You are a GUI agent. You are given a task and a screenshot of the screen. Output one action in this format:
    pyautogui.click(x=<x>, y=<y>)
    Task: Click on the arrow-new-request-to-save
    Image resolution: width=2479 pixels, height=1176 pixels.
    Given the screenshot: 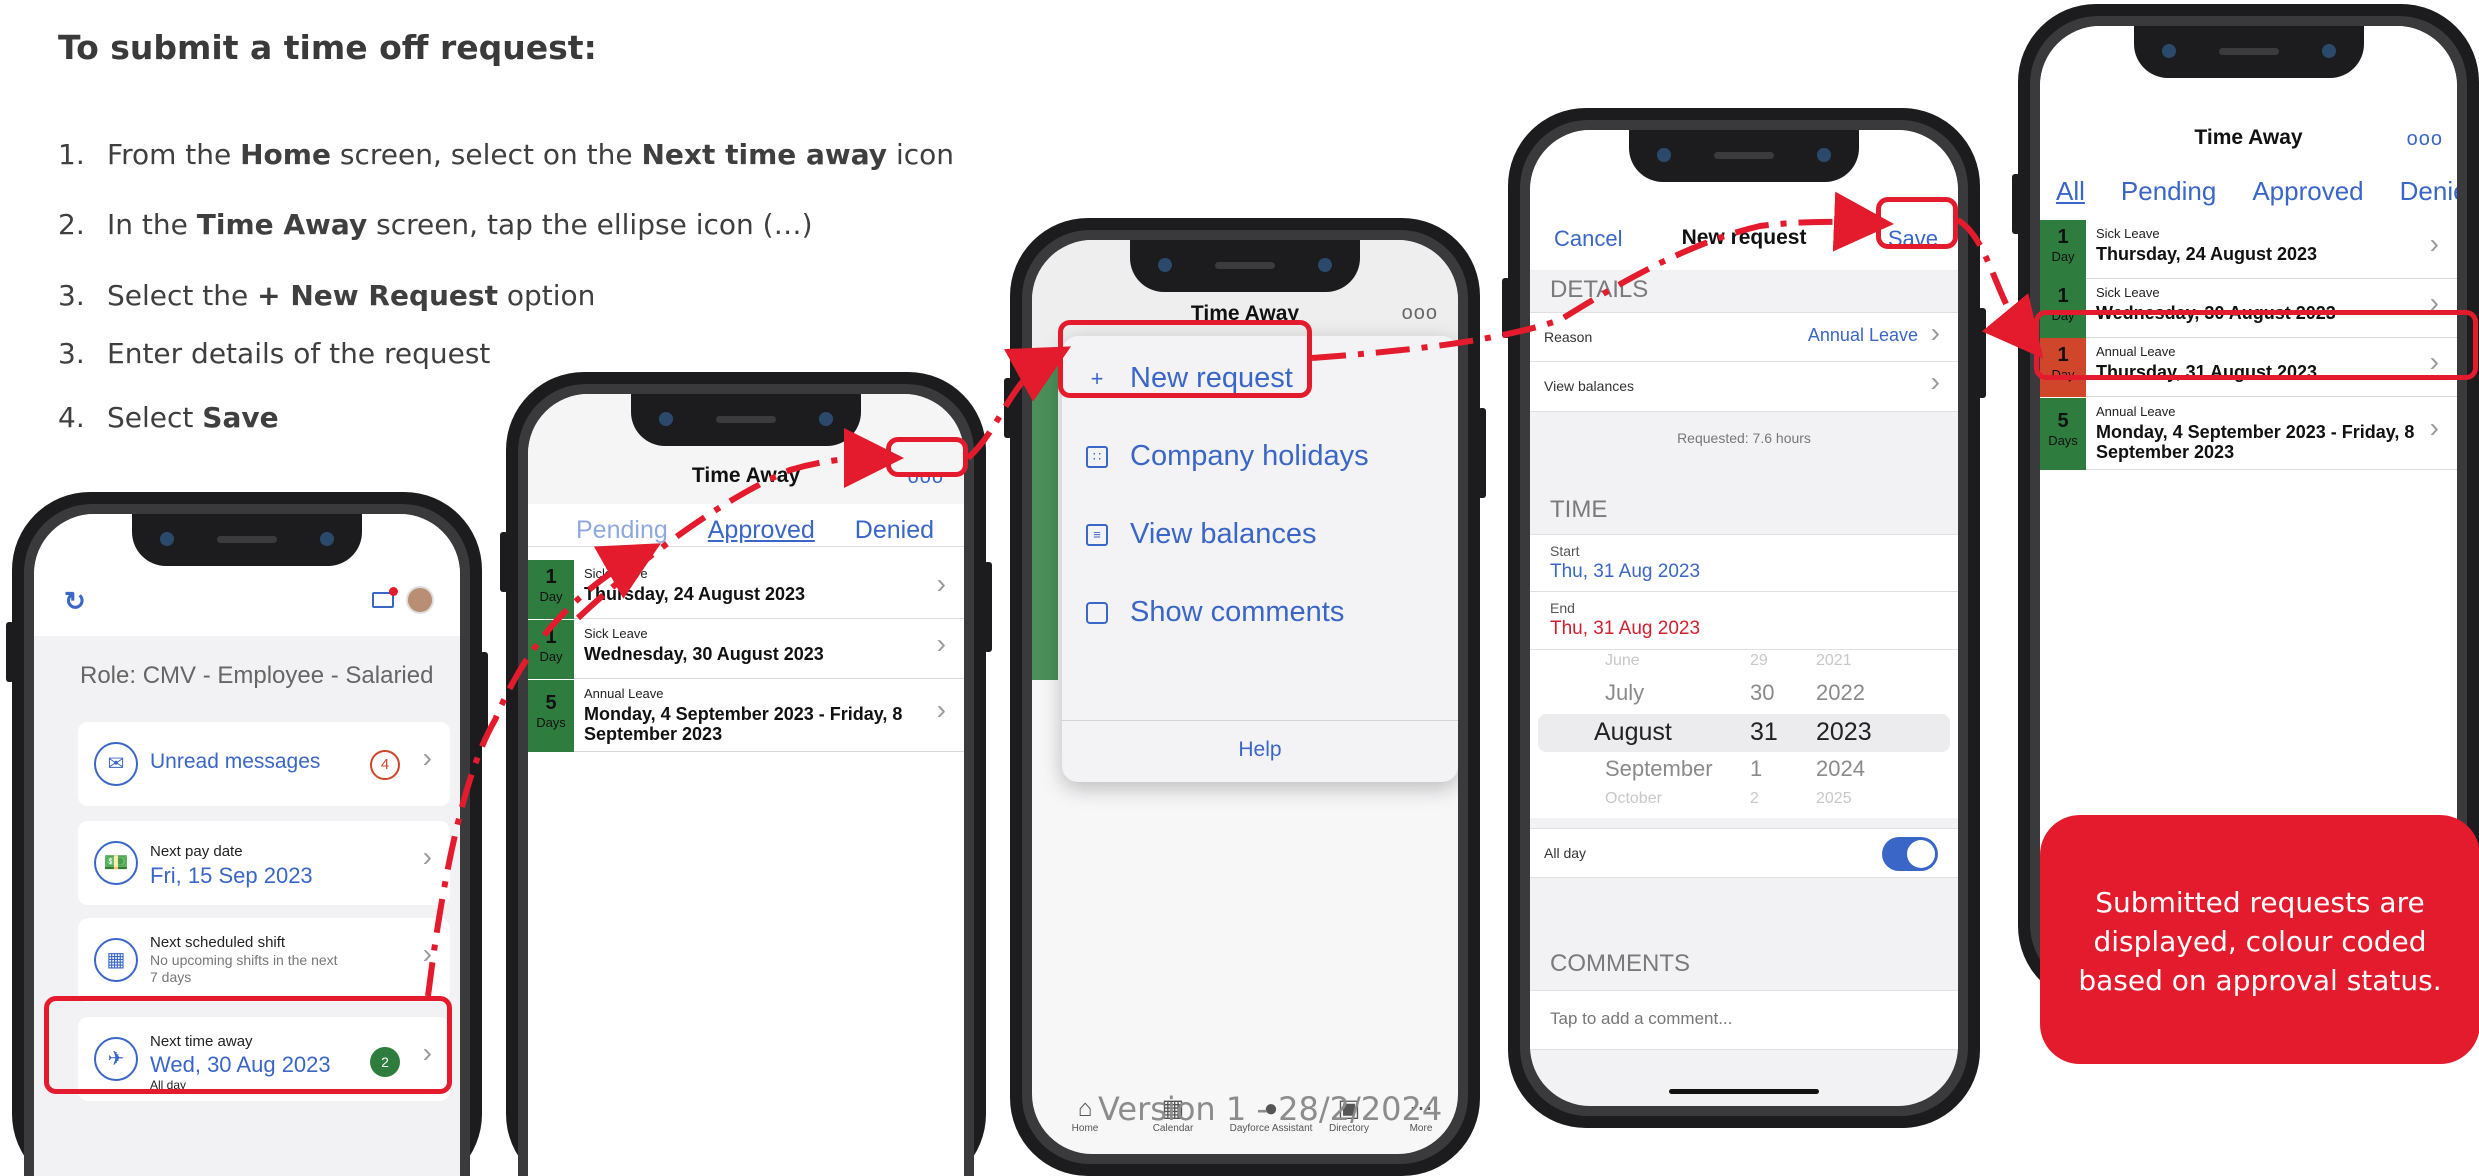 What is the action you would take?
    pyautogui.click(x=1602, y=276)
    